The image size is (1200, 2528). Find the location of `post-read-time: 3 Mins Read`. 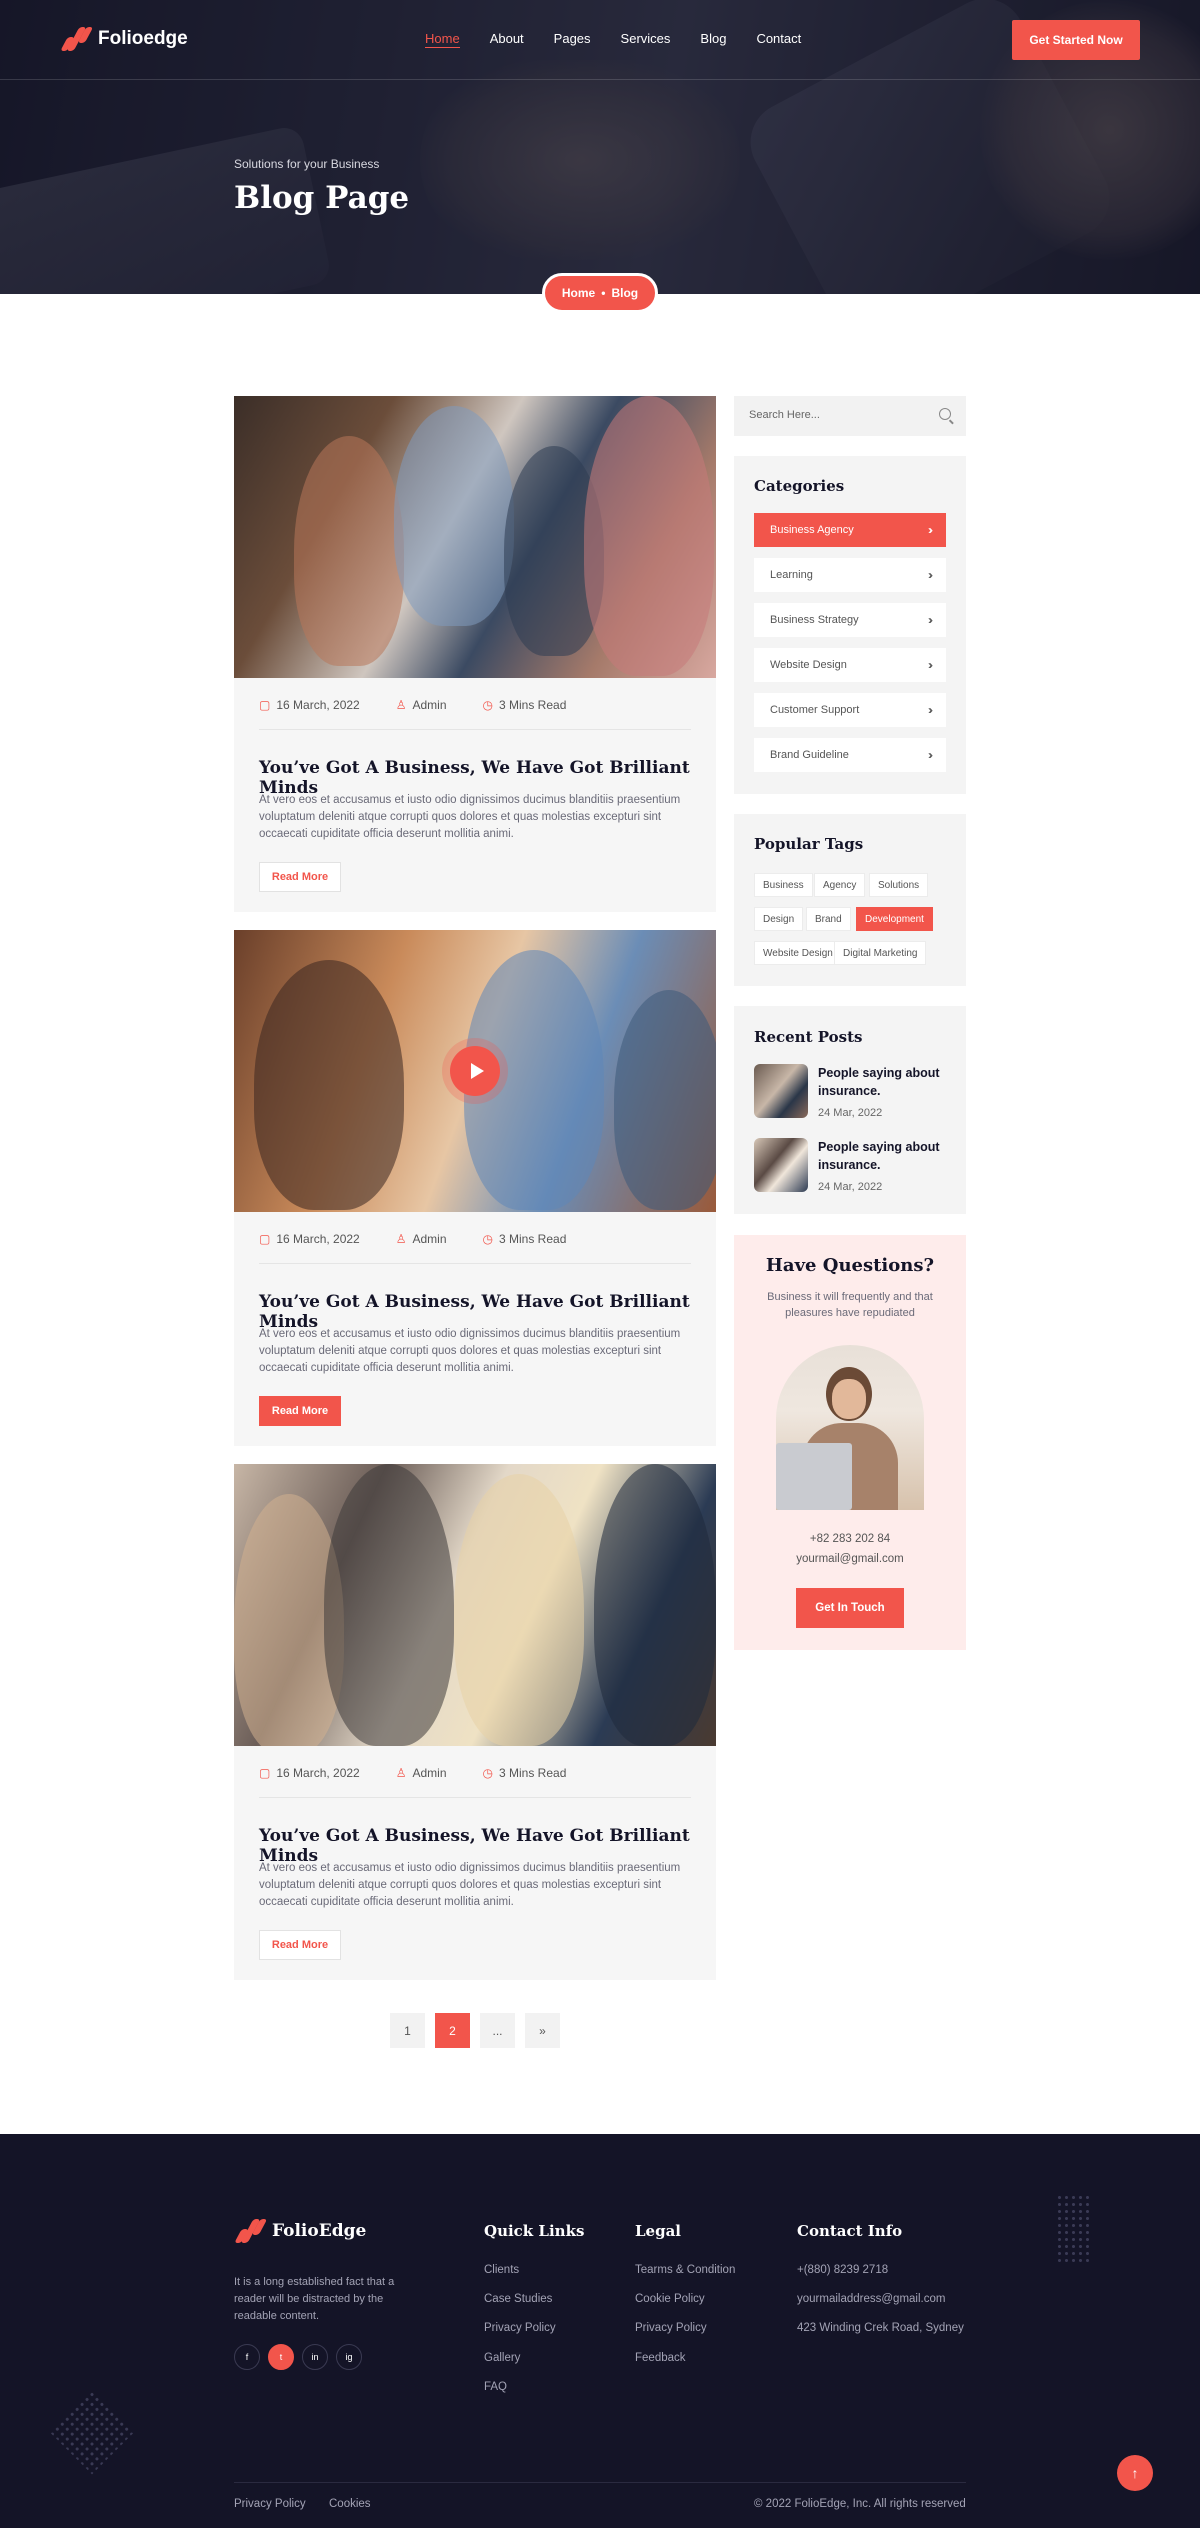

post-read-time: 3 Mins Read is located at coordinates (533, 1773).